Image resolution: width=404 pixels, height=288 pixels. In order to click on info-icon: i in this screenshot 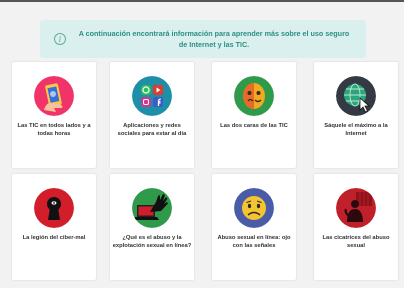, I will do `click(60, 39)`.